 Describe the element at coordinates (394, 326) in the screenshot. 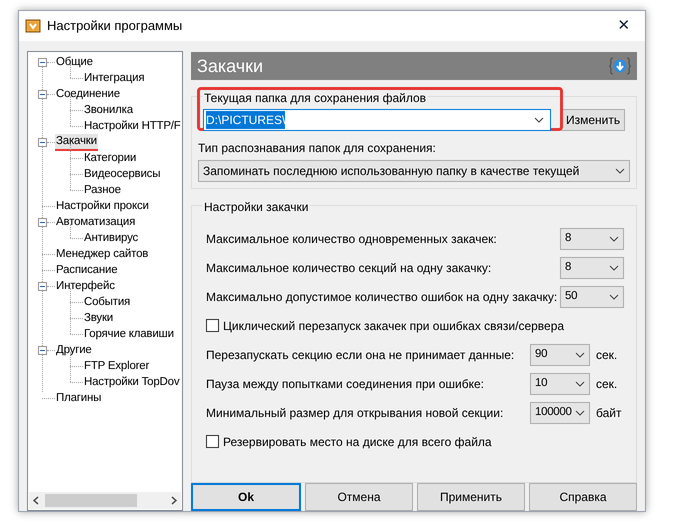

I see `setting-label: Циклический перезапуск закачек при ошибках связи/сервера` at that location.